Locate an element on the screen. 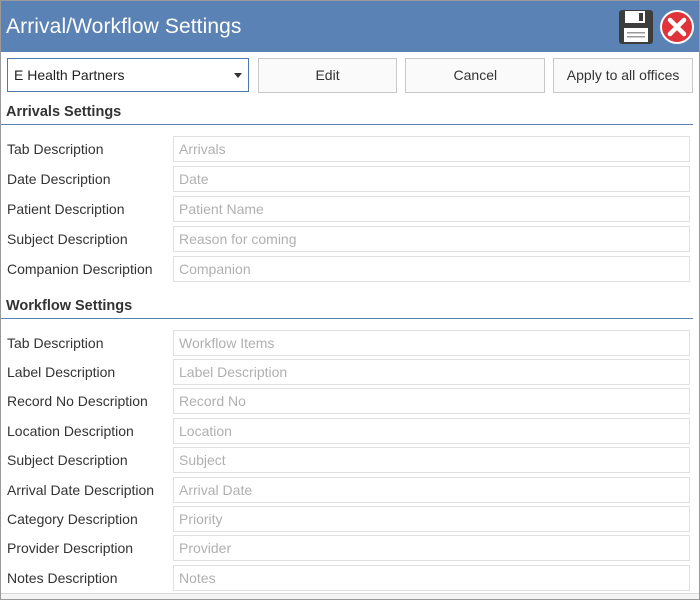 The image size is (700, 600). settings-row: Tab Description Workflow Items is located at coordinates (350, 342).